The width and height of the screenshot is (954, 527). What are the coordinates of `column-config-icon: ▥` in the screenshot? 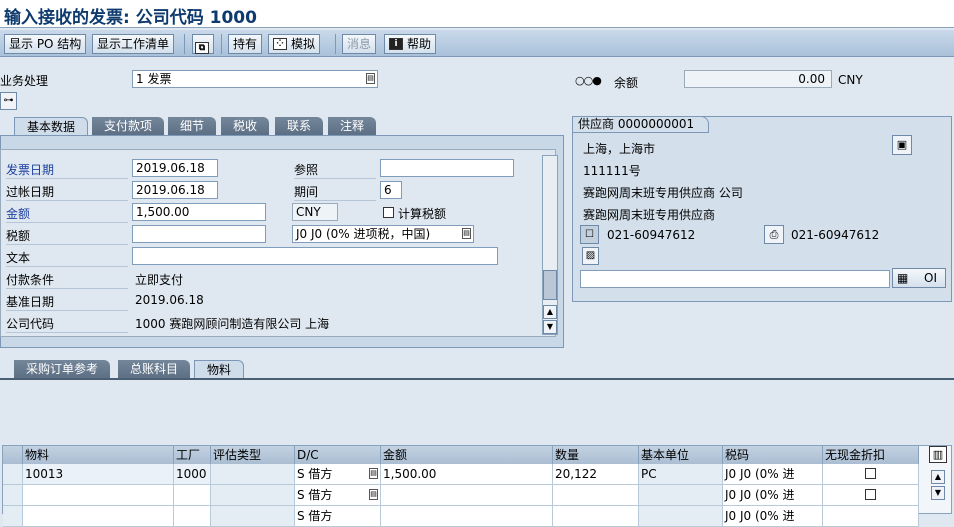 It's located at (938, 454).